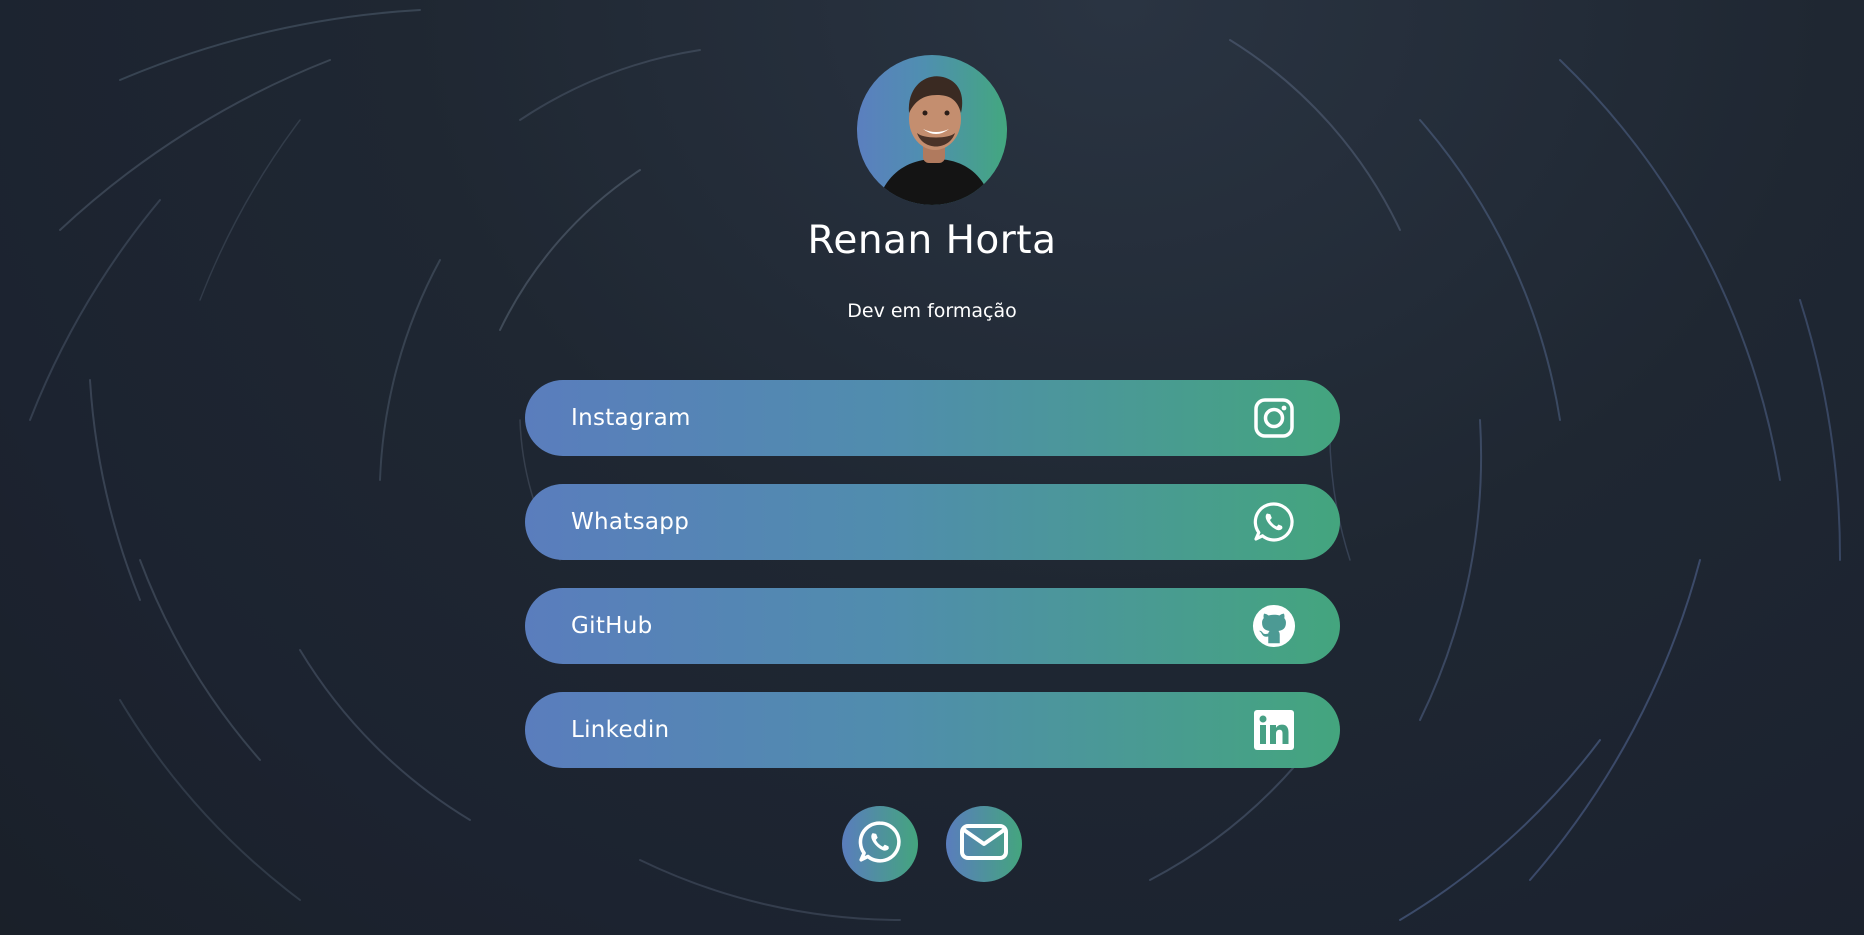  Describe the element at coordinates (932, 418) in the screenshot. I see `instagram-link-button: Instagram` at that location.